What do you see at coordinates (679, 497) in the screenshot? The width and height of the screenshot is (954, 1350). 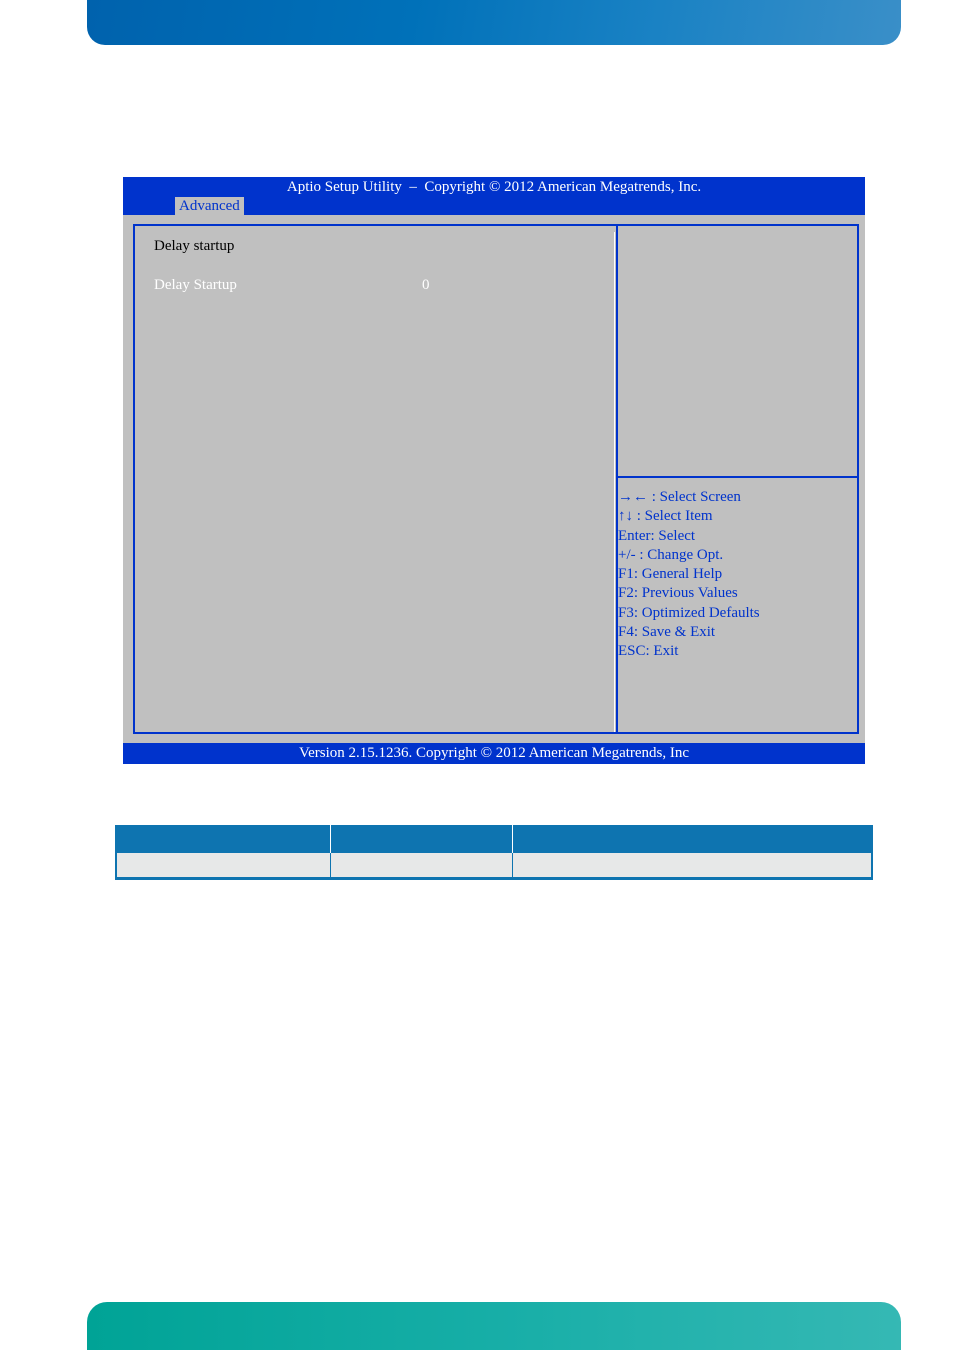 I see `help-select-screen: →← : Select Screen` at bounding box center [679, 497].